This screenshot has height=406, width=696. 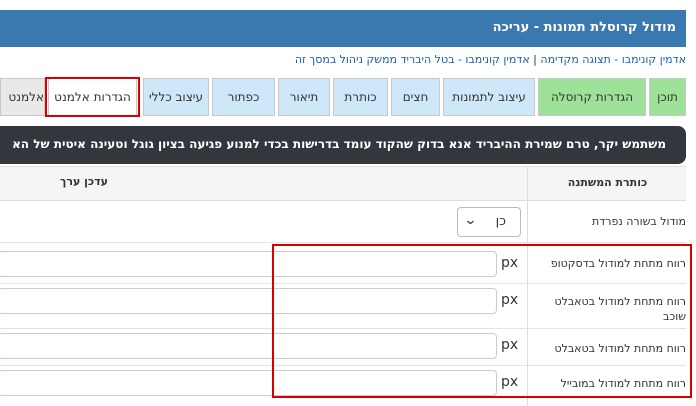 I want to click on active-tab-highlight, so click(x=92, y=97).